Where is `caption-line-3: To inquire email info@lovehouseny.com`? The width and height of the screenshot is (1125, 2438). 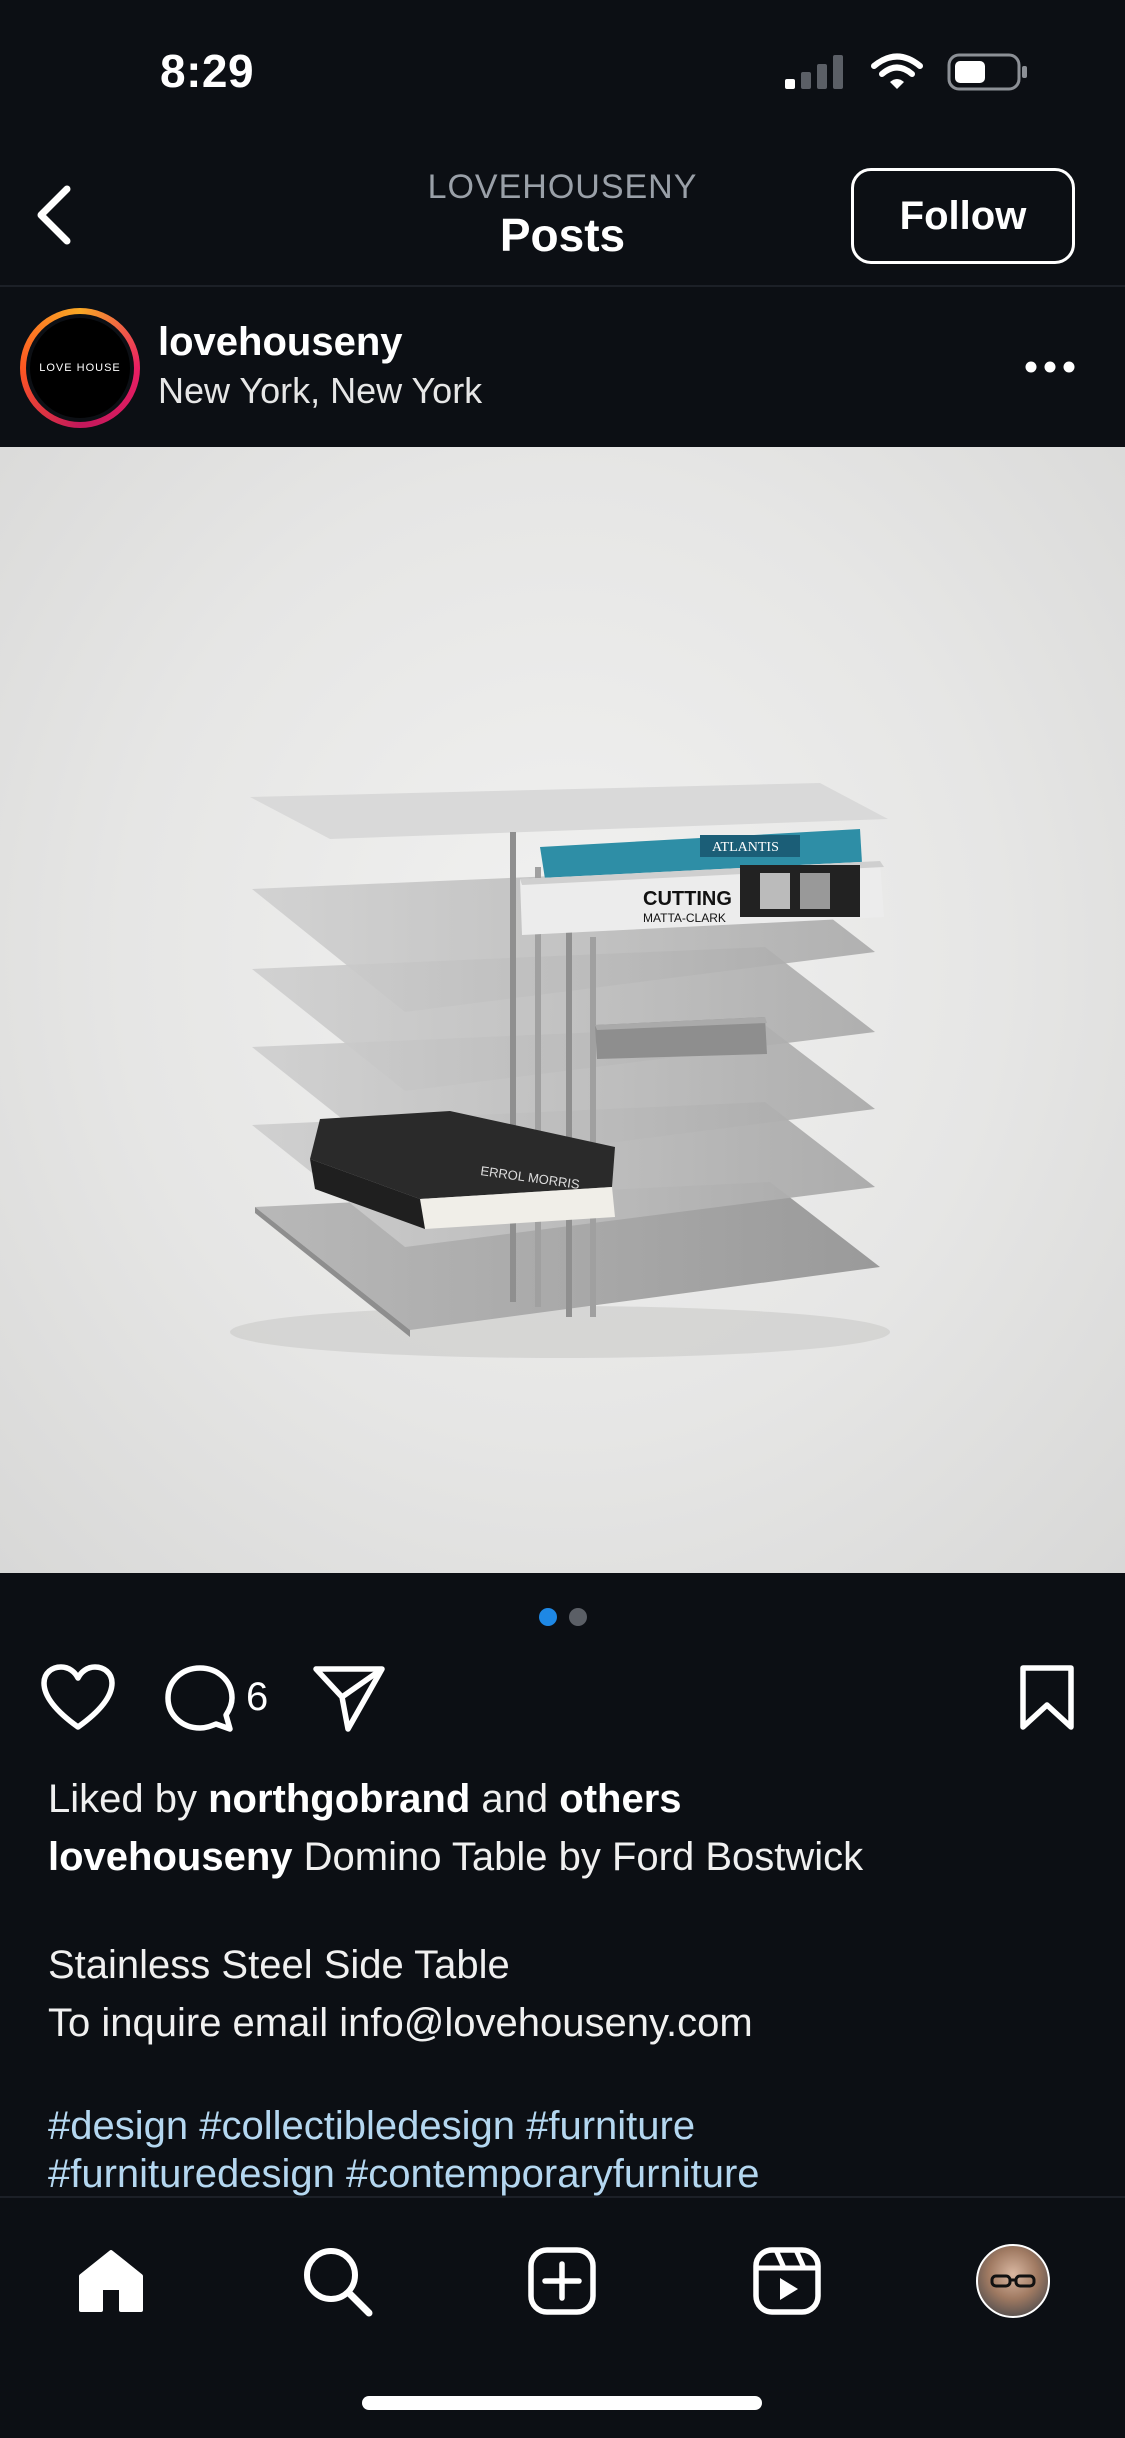 caption-line-3: To inquire email info@lovehouseny.com is located at coordinates (400, 2023).